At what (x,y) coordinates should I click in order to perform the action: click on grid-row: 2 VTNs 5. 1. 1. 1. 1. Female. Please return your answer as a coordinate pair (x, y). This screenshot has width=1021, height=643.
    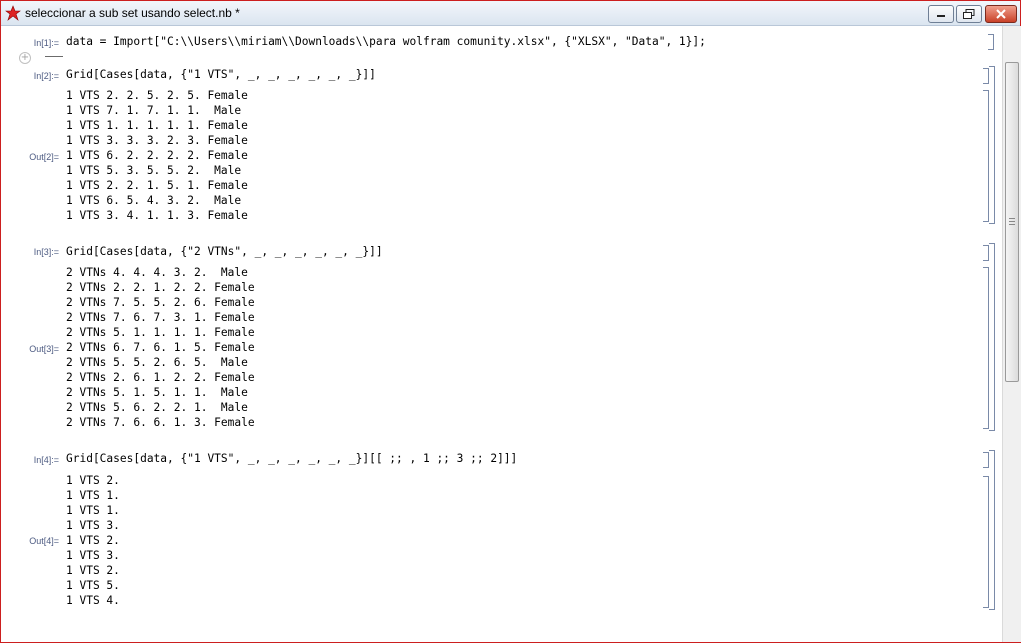
    Looking at the image, I should click on (160, 332).